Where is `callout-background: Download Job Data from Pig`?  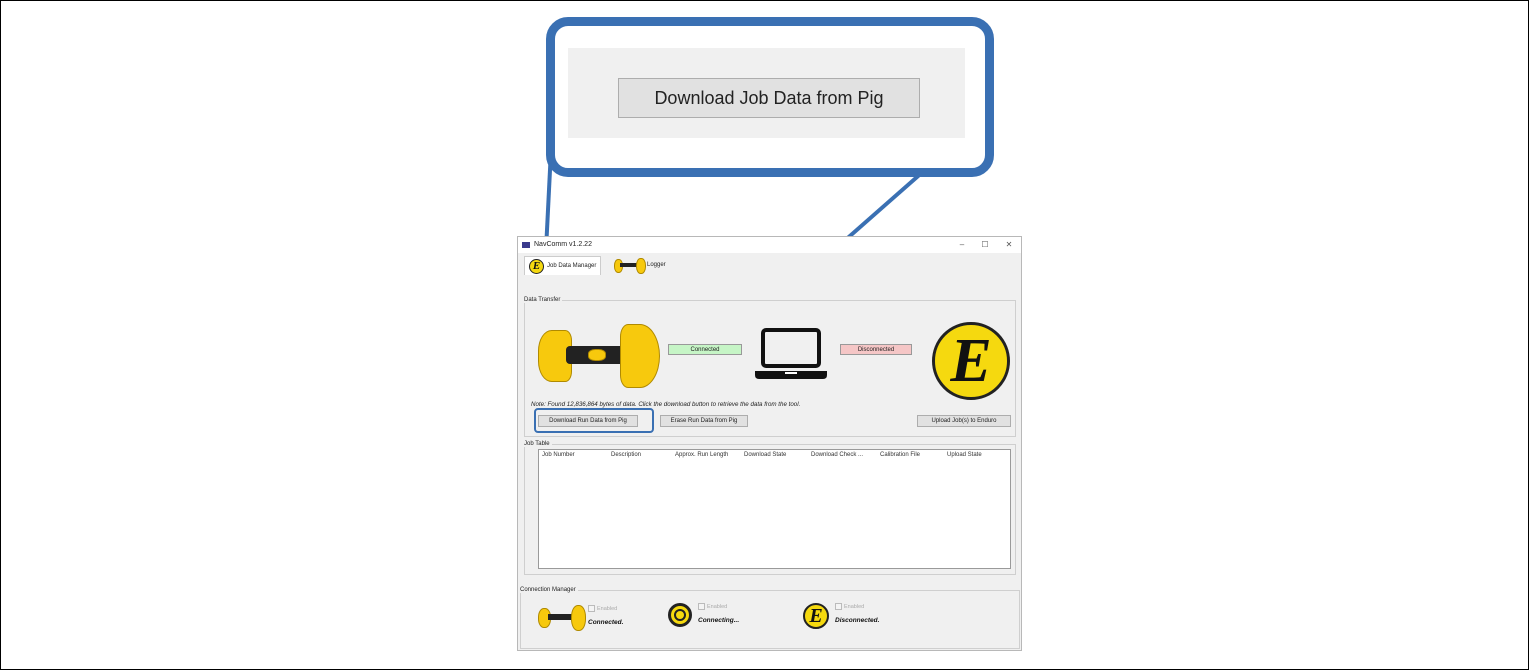 callout-background: Download Job Data from Pig is located at coordinates (766, 93).